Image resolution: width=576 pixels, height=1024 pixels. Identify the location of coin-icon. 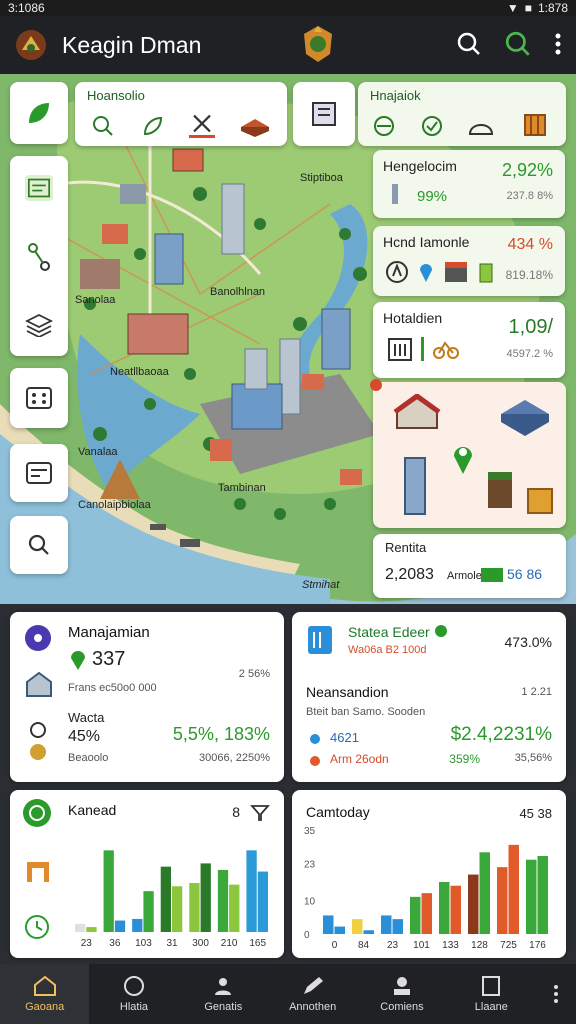
(133, 986).